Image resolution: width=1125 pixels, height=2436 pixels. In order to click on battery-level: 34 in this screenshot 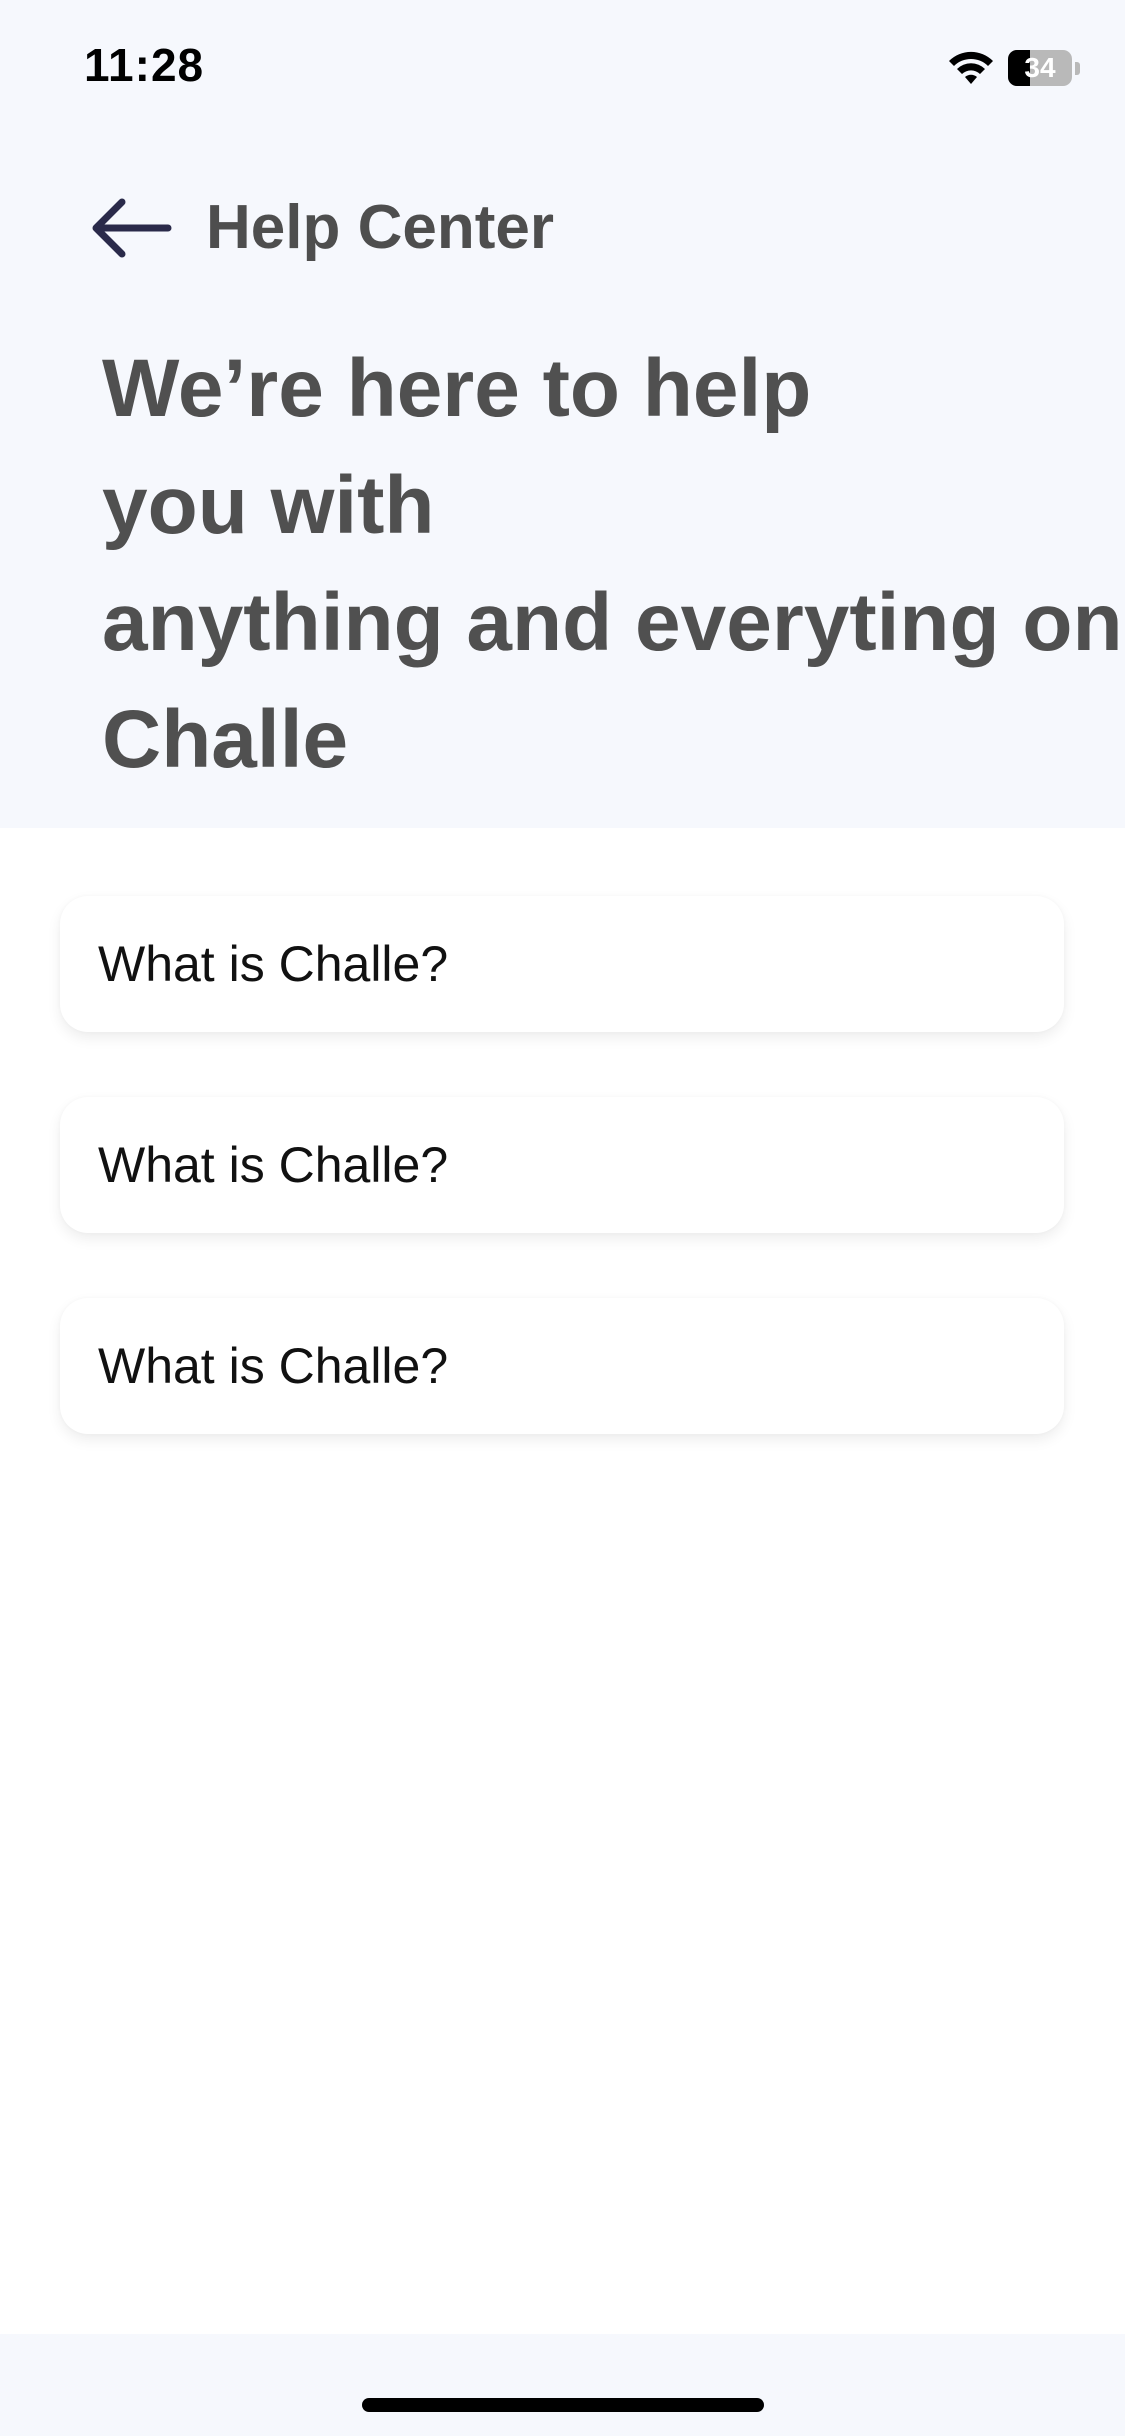, I will do `click(1040, 67)`.